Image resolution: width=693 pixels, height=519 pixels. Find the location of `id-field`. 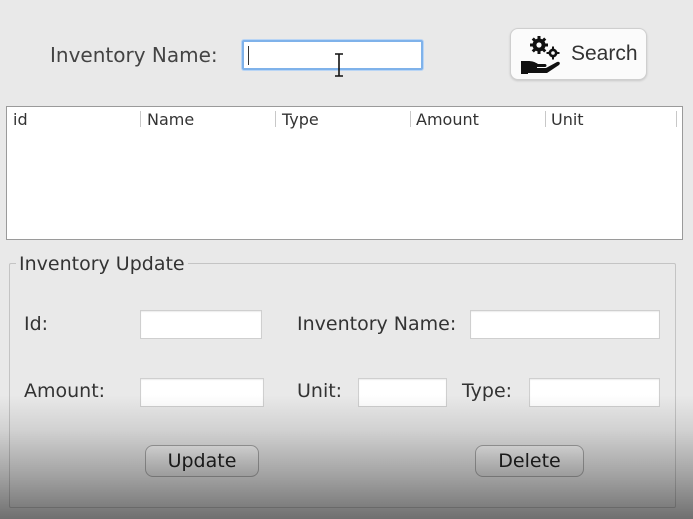

id-field is located at coordinates (201, 324).